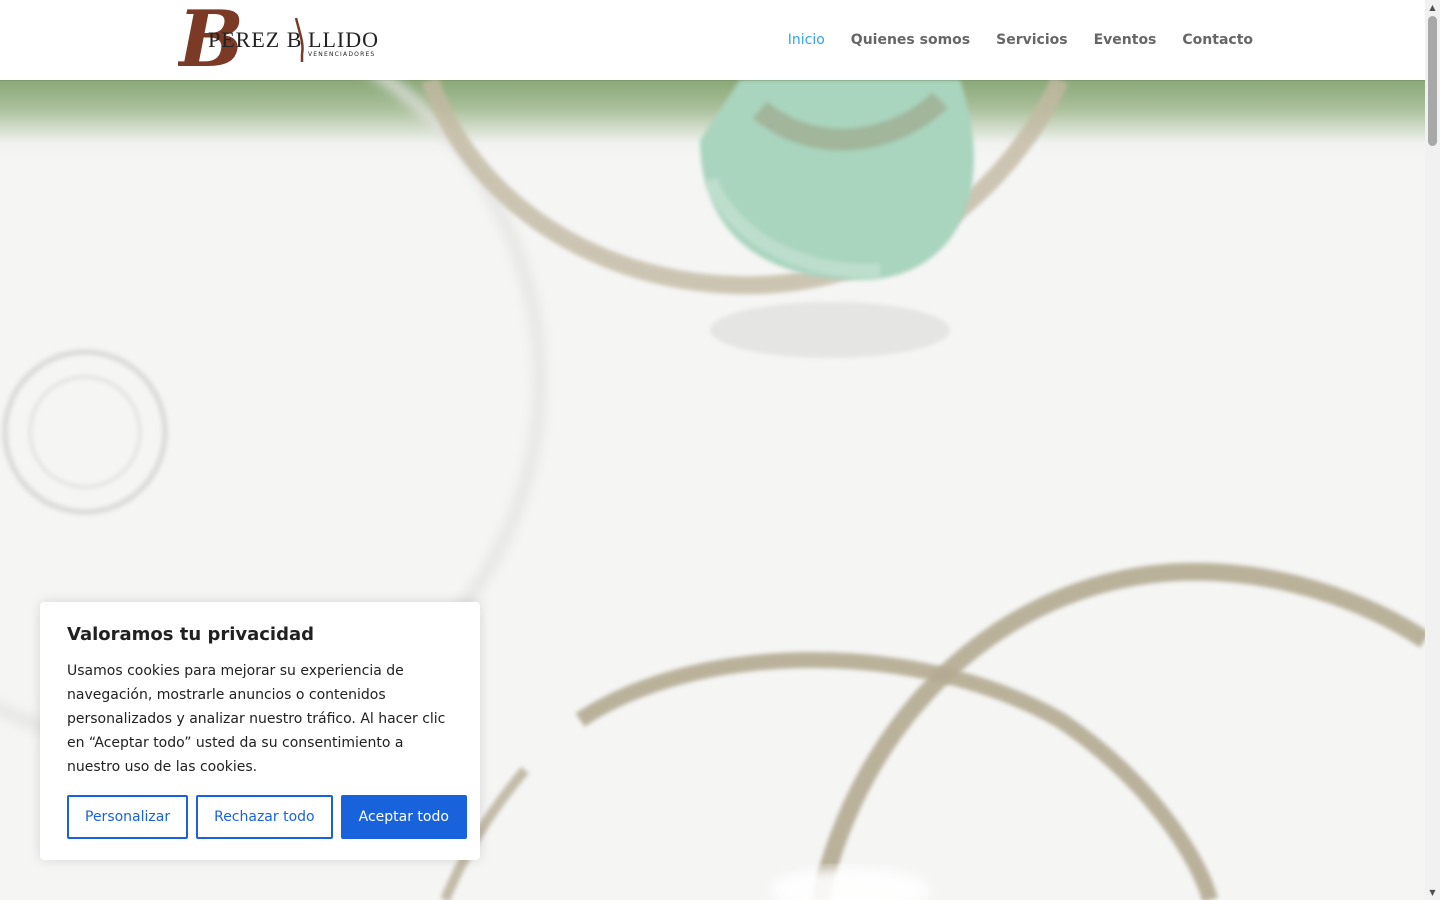  Describe the element at coordinates (910, 40) in the screenshot. I see `nav-item-quienes-somos: Quienes somos` at that location.